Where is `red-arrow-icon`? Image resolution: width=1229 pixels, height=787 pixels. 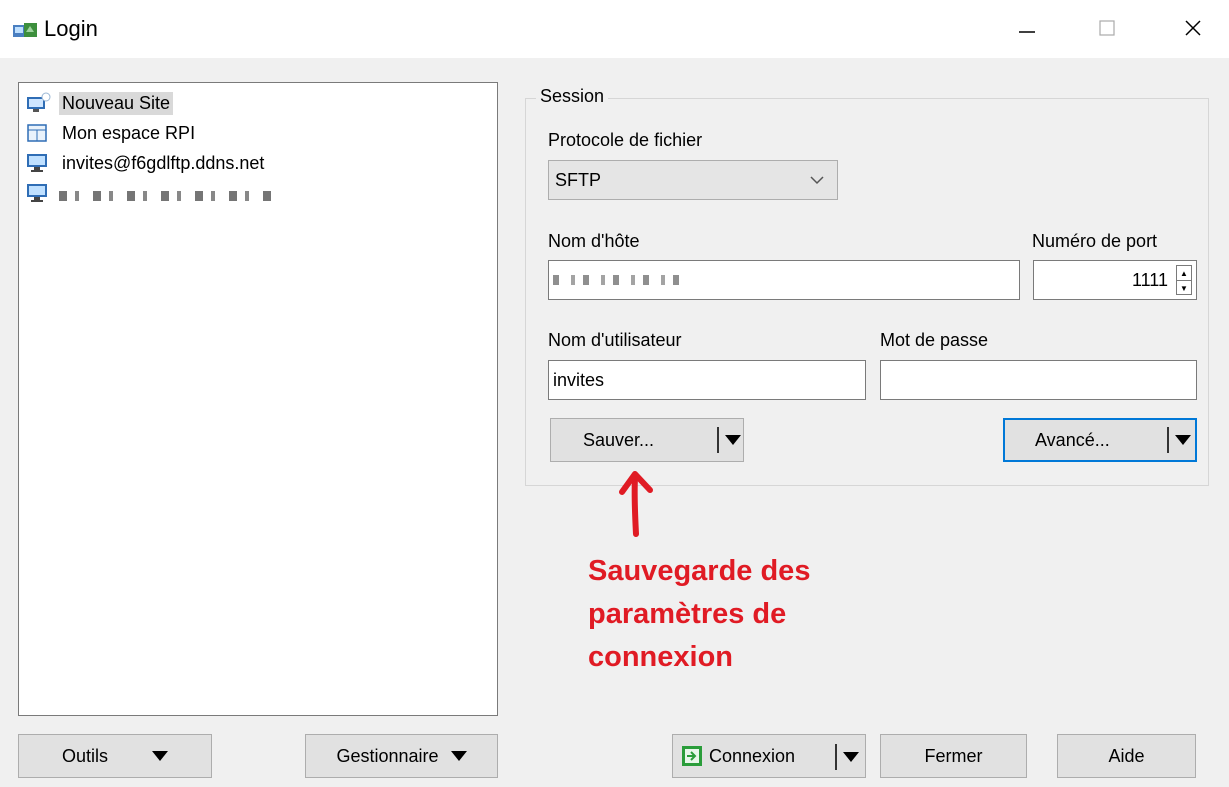
red-arrow-icon is located at coordinates (636, 504).